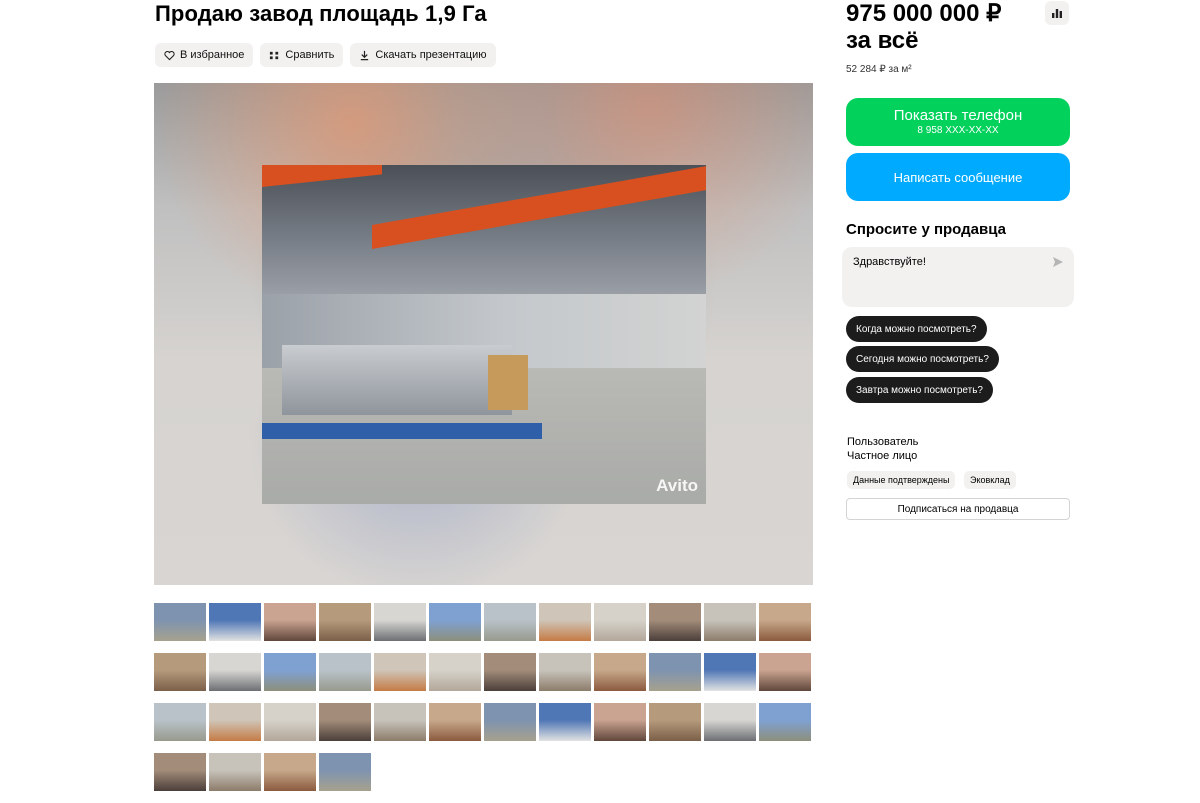  What do you see at coordinates (958, 277) in the screenshot?
I see `ask-seller-input: Здравствуйте!` at bounding box center [958, 277].